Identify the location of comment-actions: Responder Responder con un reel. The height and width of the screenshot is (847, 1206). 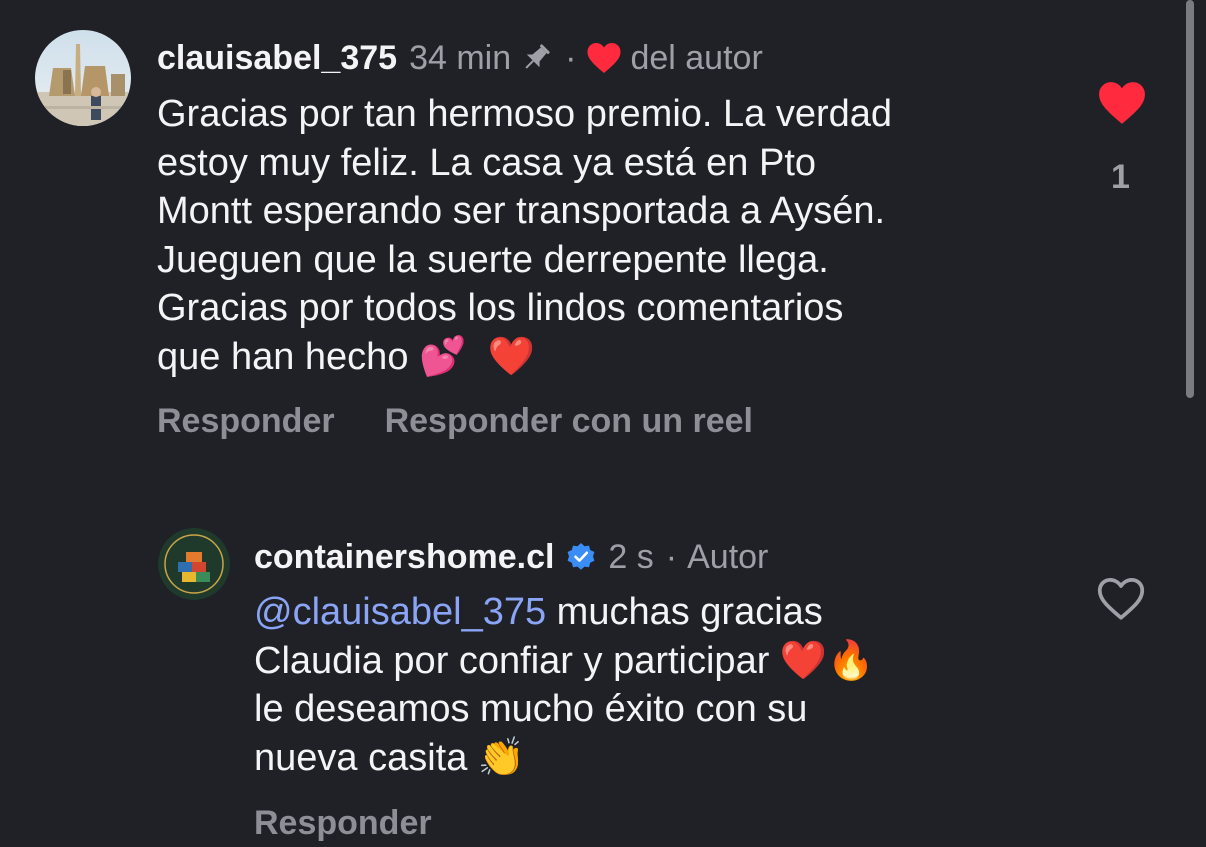
(455, 421).